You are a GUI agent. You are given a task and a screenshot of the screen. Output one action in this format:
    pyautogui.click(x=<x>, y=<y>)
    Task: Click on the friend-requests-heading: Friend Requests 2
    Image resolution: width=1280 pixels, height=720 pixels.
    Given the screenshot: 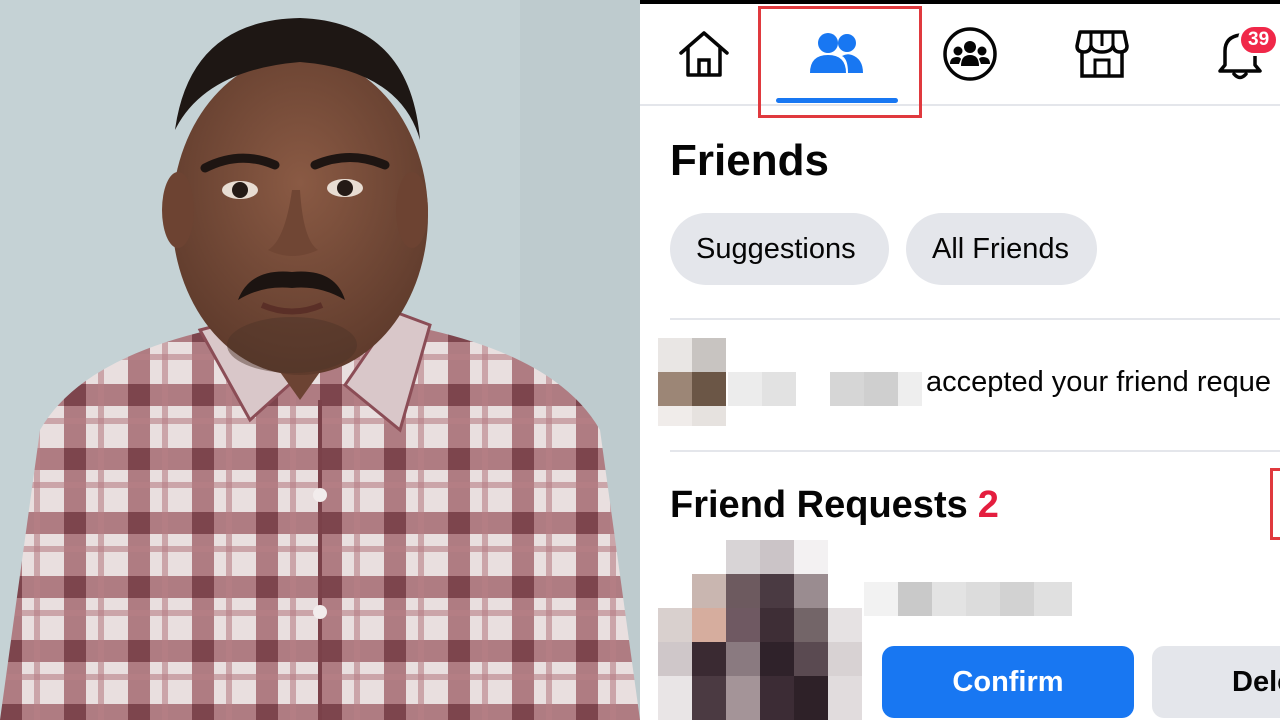 What is the action you would take?
    pyautogui.click(x=834, y=505)
    